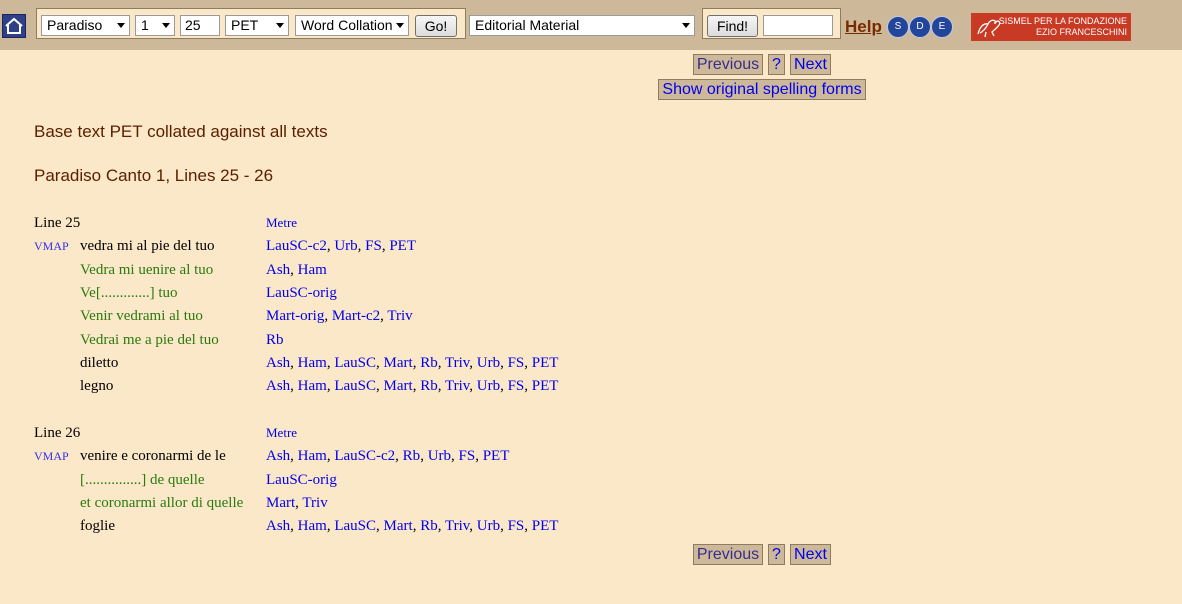  Describe the element at coordinates (145, 25) in the screenshot. I see `canto-select-value: 1` at that location.